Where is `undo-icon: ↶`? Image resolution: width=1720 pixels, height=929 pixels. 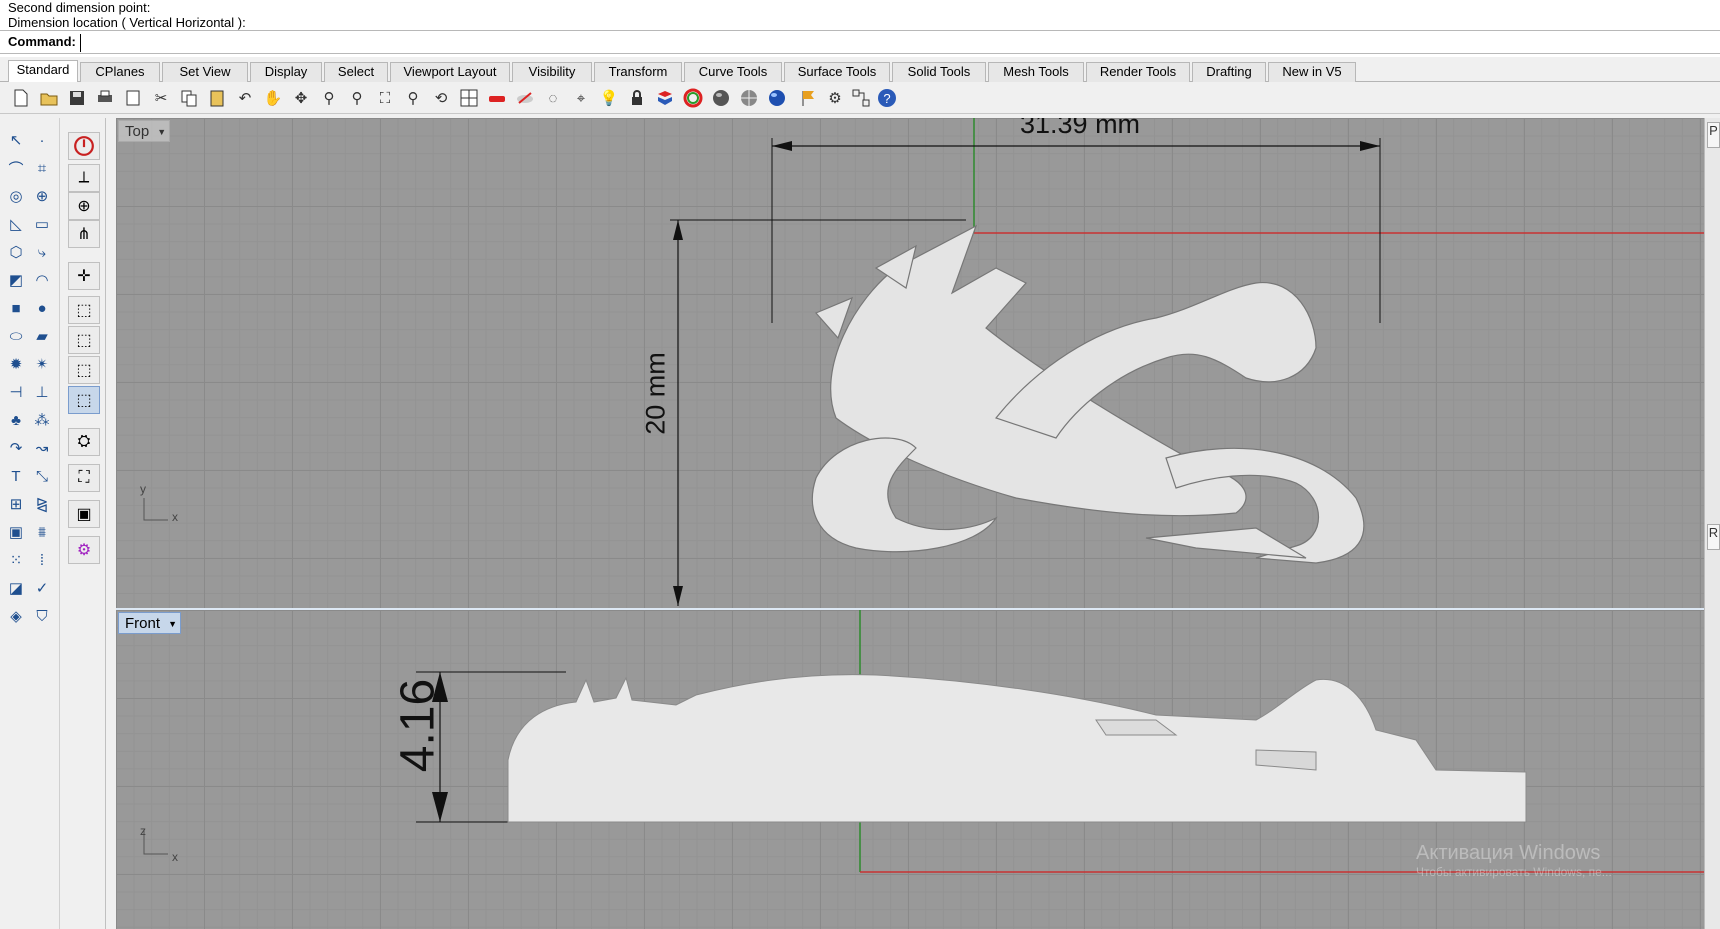
undo-icon: ↶ is located at coordinates (245, 98).